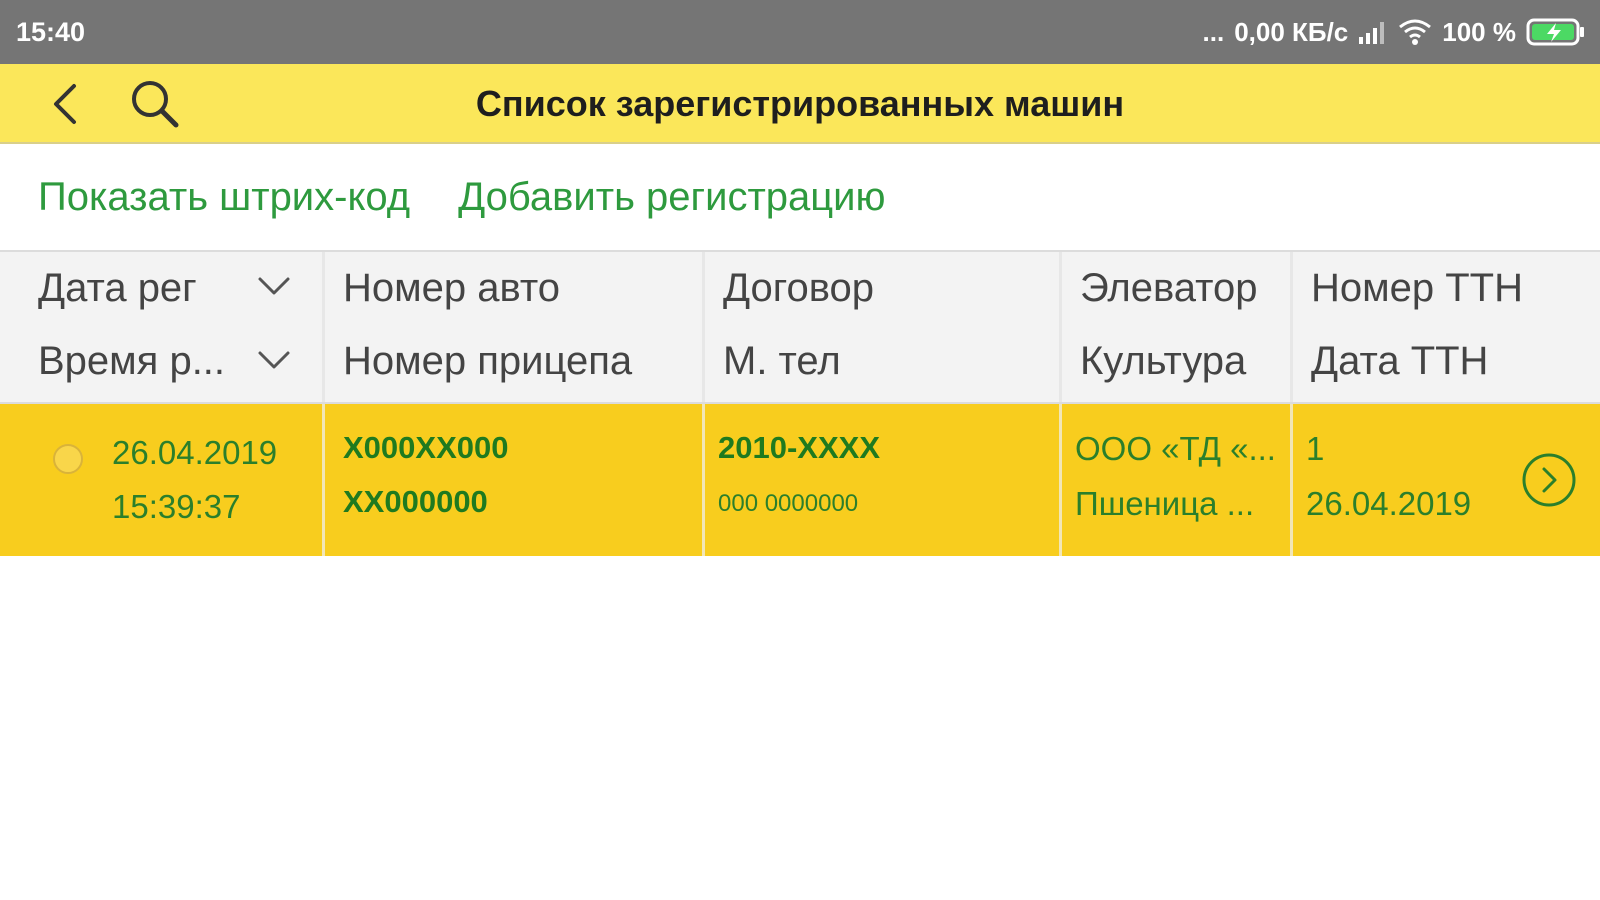  Describe the element at coordinates (224, 197) in the screenshot. I see `show-barcode-button: Показать штрих-код` at that location.